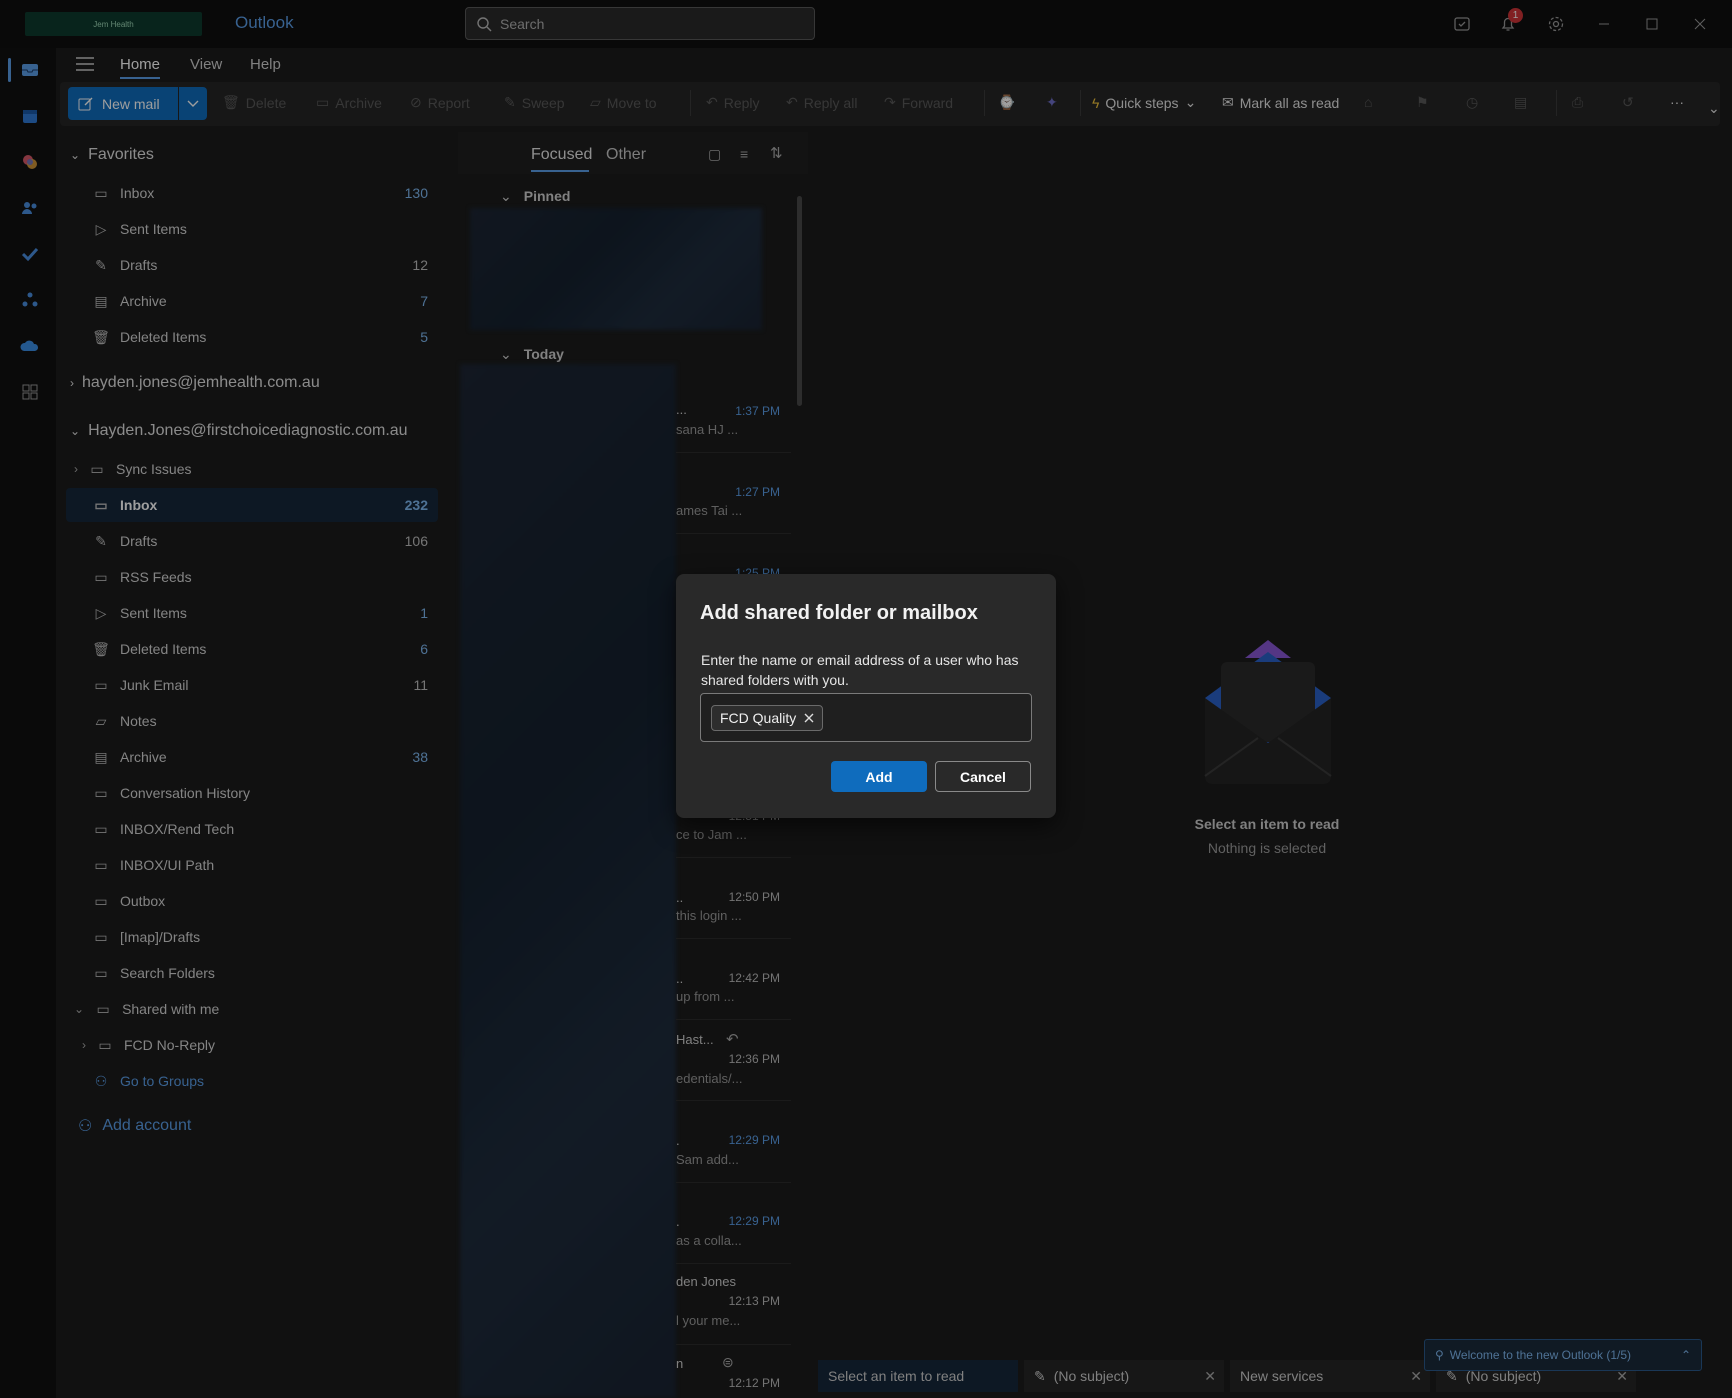 This screenshot has height=1398, width=1732. What do you see at coordinates (767, 717) in the screenshot?
I see `recipient-chip: FCD Quality` at bounding box center [767, 717].